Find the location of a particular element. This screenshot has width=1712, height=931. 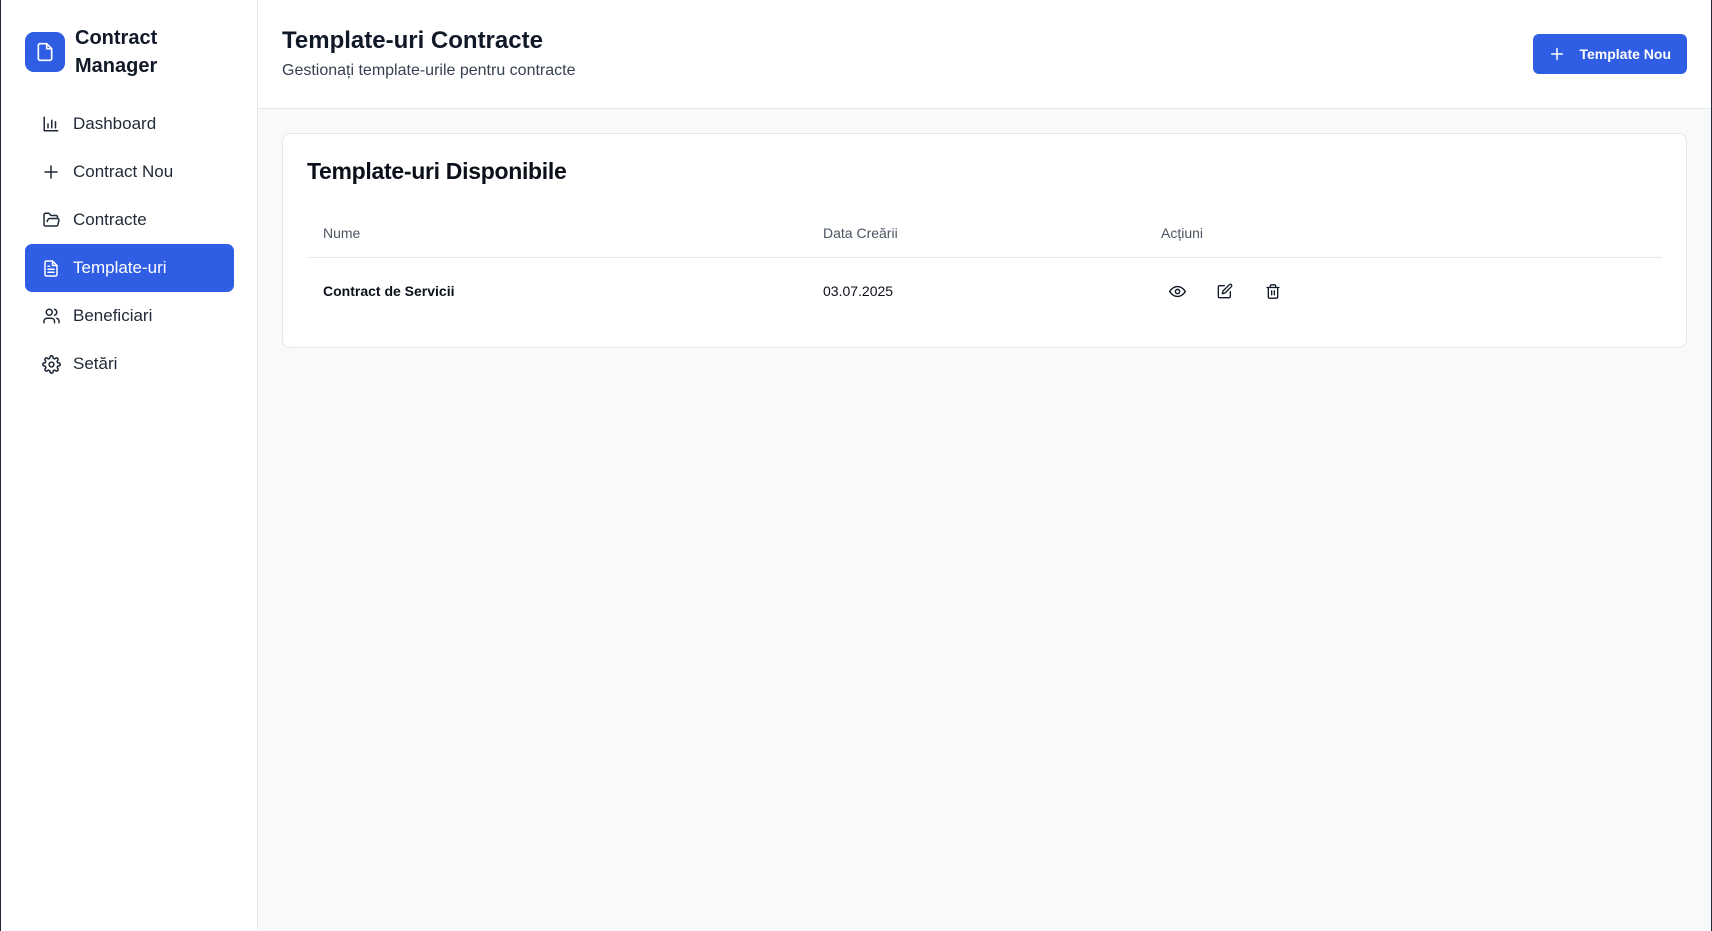

bar-chart-icon is located at coordinates (51, 124).